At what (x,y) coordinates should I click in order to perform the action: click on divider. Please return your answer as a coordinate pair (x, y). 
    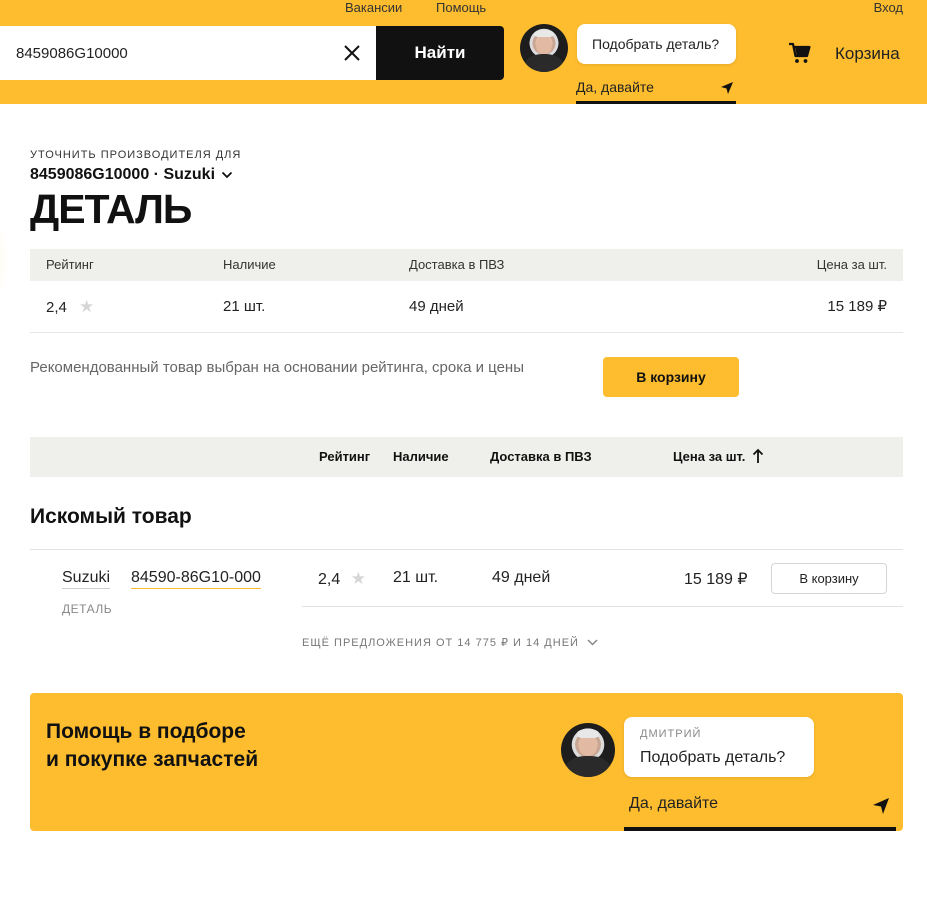
    Looking at the image, I should click on (466, 549).